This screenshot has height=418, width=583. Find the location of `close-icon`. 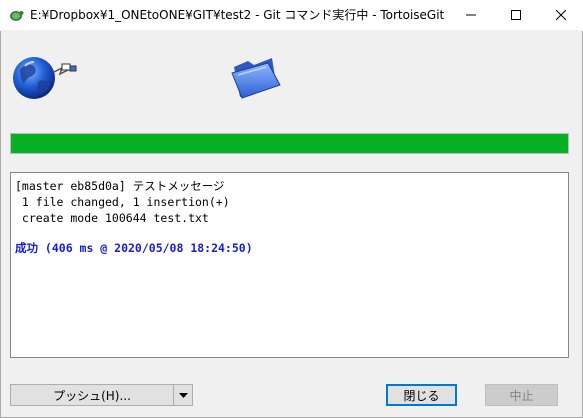

close-icon is located at coordinates (560, 15).